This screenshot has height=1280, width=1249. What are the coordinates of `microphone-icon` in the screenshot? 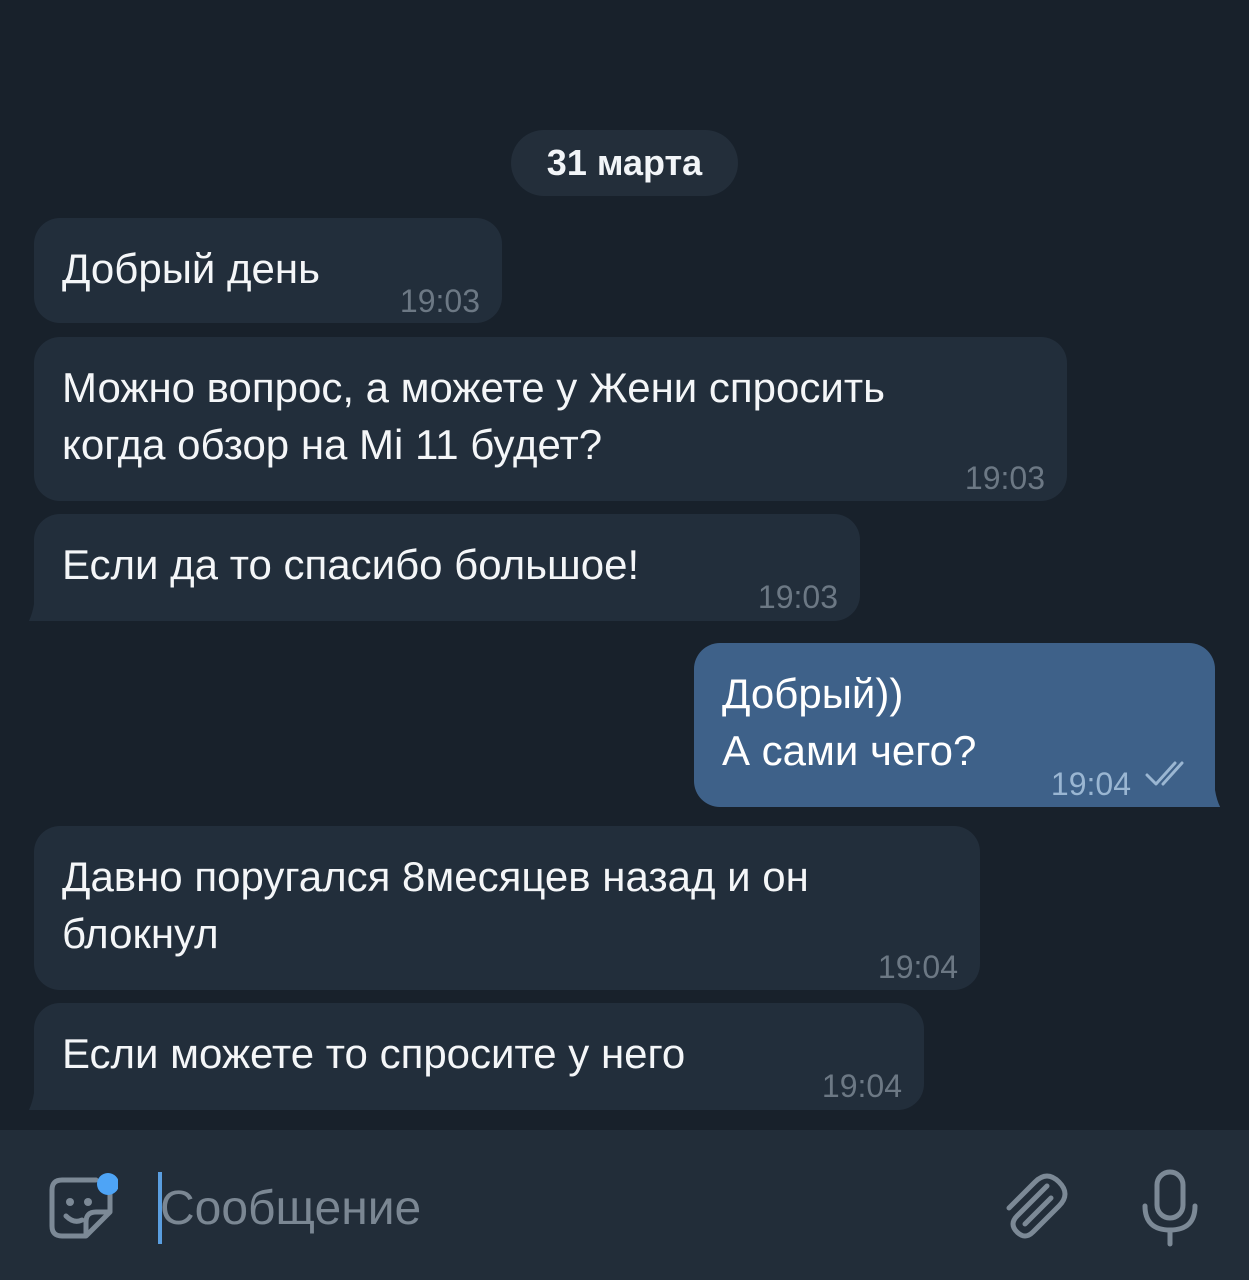 It's located at (1170, 1208).